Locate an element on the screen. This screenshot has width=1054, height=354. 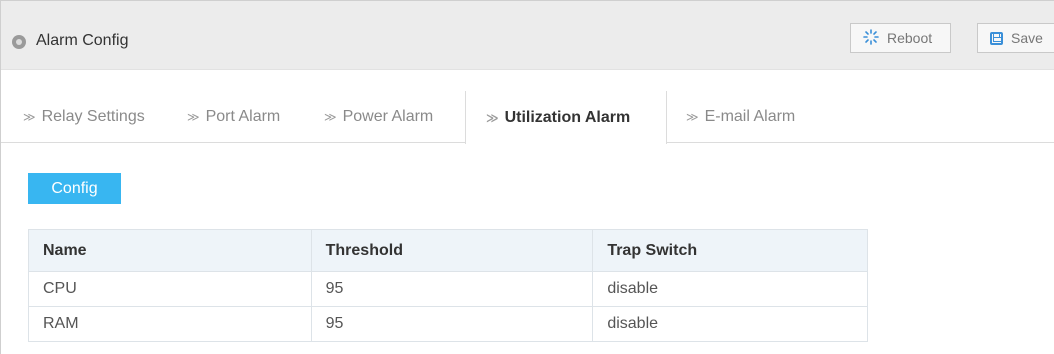
tab-label: Power Alarm is located at coordinates (388, 116).